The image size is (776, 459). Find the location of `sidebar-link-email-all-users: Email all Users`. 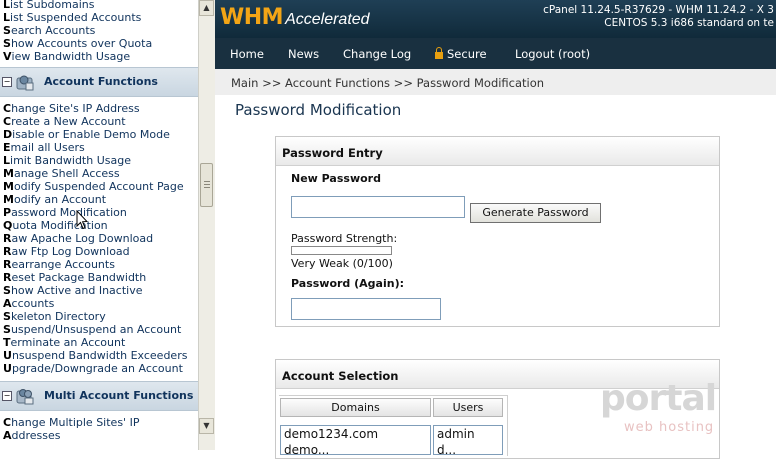

sidebar-link-email-all-users: Email all Users is located at coordinates (44, 147).